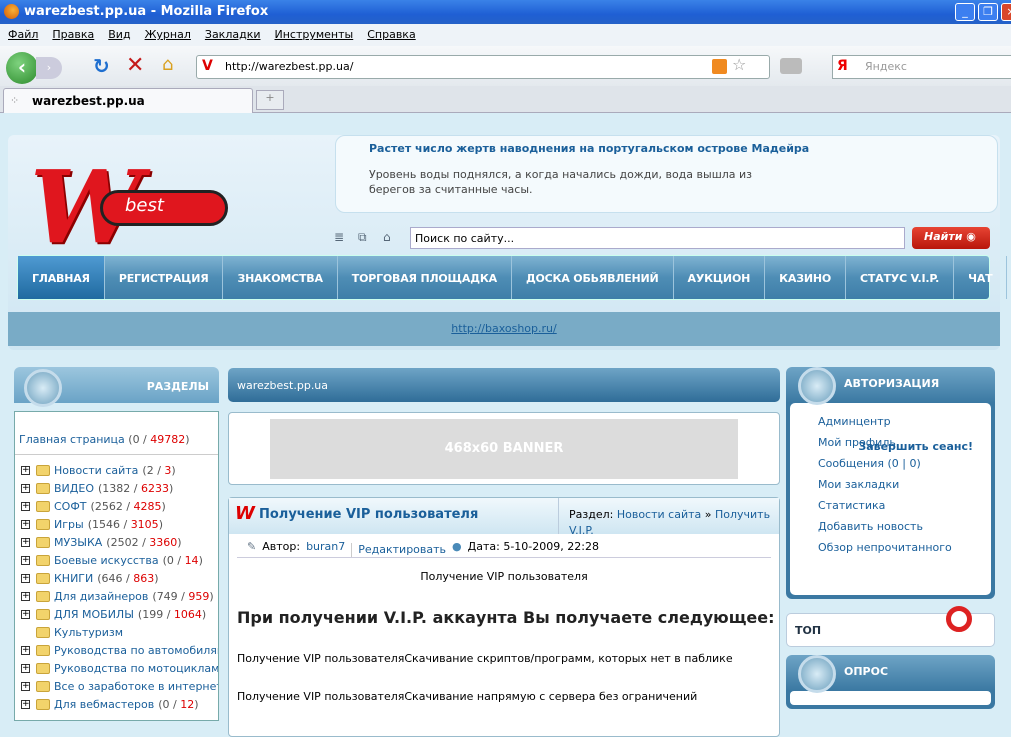 This screenshot has height=737, width=1011. What do you see at coordinates (281, 546) in the screenshot?
I see `author-label: Автор:` at bounding box center [281, 546].